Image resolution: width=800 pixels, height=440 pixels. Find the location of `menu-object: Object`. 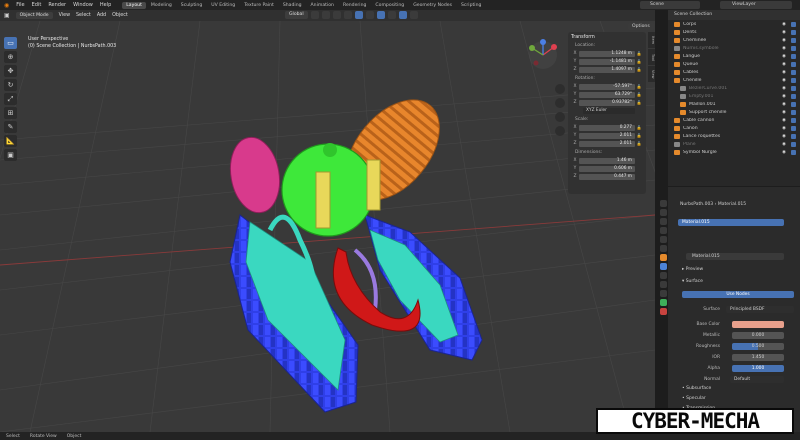

menu-object: Object is located at coordinates (120, 15).